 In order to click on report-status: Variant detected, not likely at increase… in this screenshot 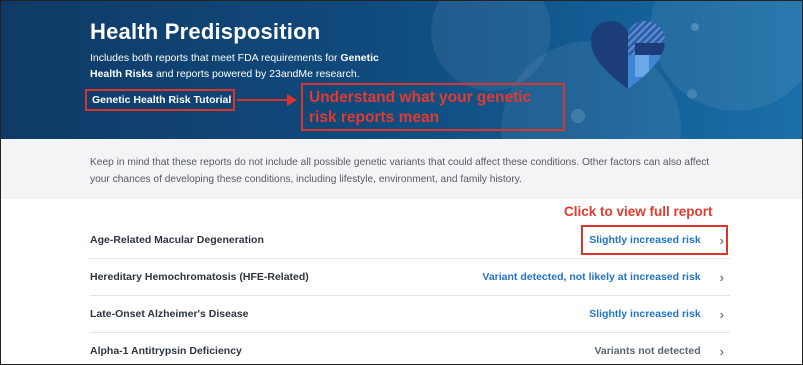, I will do `click(591, 277)`.